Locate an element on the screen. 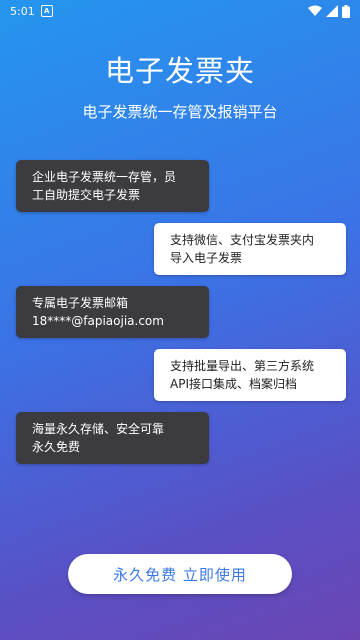 This screenshot has height=640, width=360. start-free-button: 永久免费 立即使用 is located at coordinates (180, 574).